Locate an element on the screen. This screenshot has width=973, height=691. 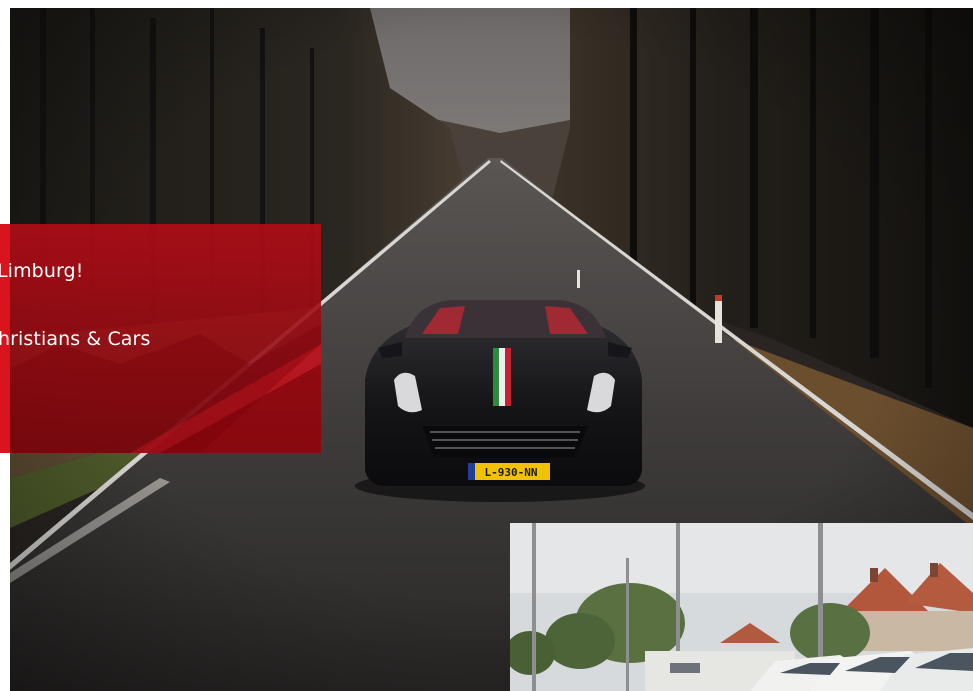
promo-subline: hristians & Cars is located at coordinates (75, 339).